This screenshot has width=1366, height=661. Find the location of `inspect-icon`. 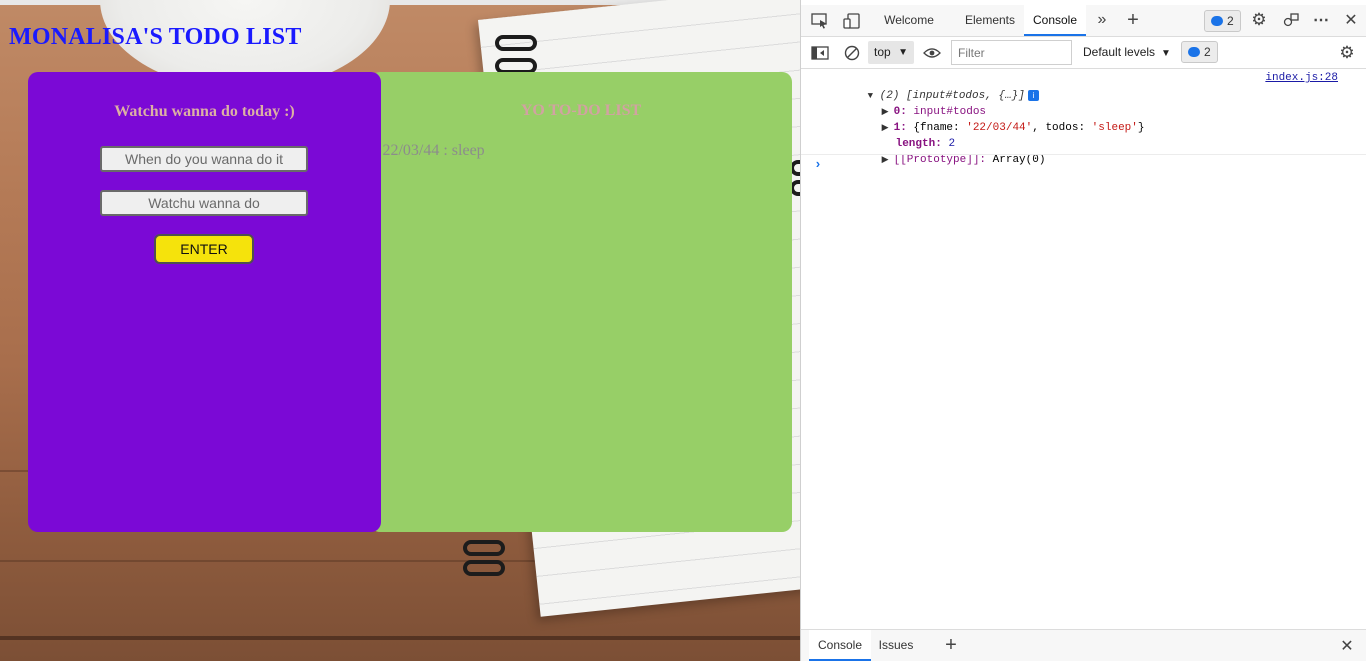

inspect-icon is located at coordinates (820, 21).